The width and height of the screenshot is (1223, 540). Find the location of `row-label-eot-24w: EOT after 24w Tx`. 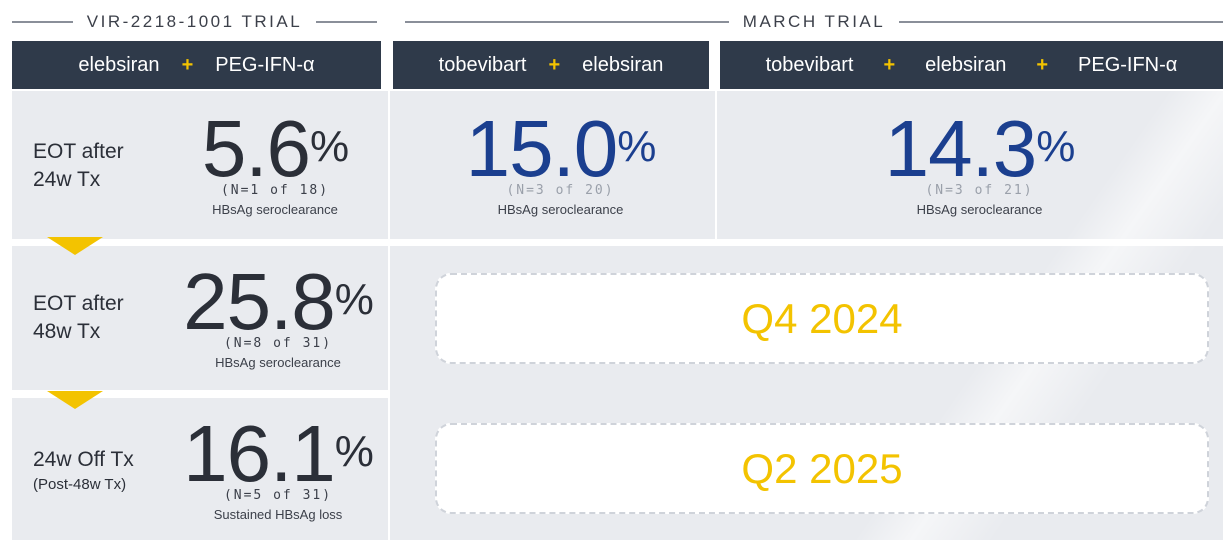

row-label-eot-24w: EOT after 24w Tx is located at coordinates (78, 166).